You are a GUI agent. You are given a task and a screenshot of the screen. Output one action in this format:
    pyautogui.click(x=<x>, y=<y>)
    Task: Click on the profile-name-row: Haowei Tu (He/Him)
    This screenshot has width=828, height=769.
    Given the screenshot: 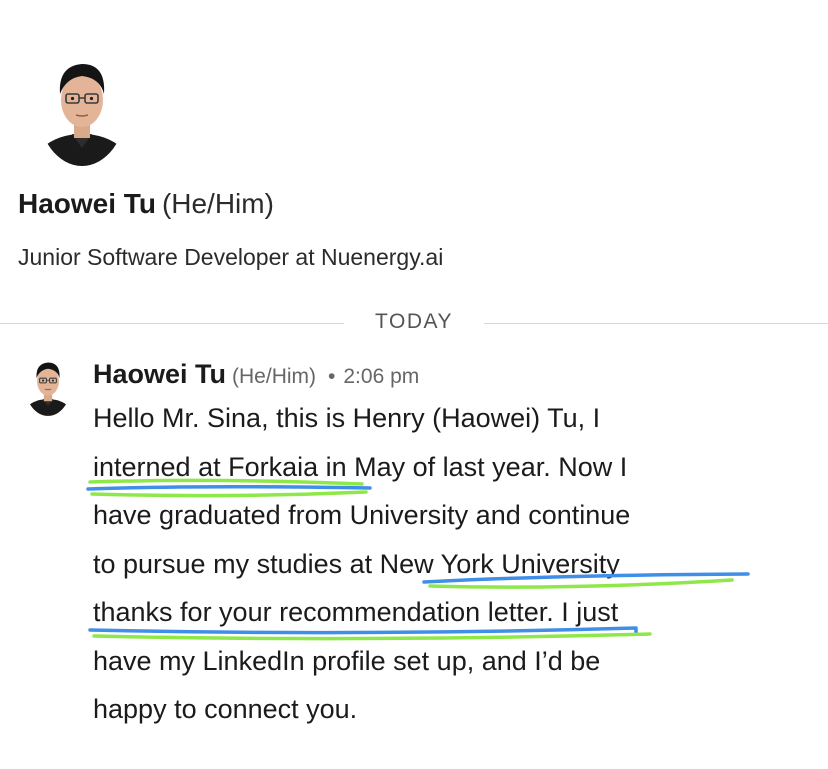 What is the action you would take?
    pyautogui.click(x=146, y=204)
    